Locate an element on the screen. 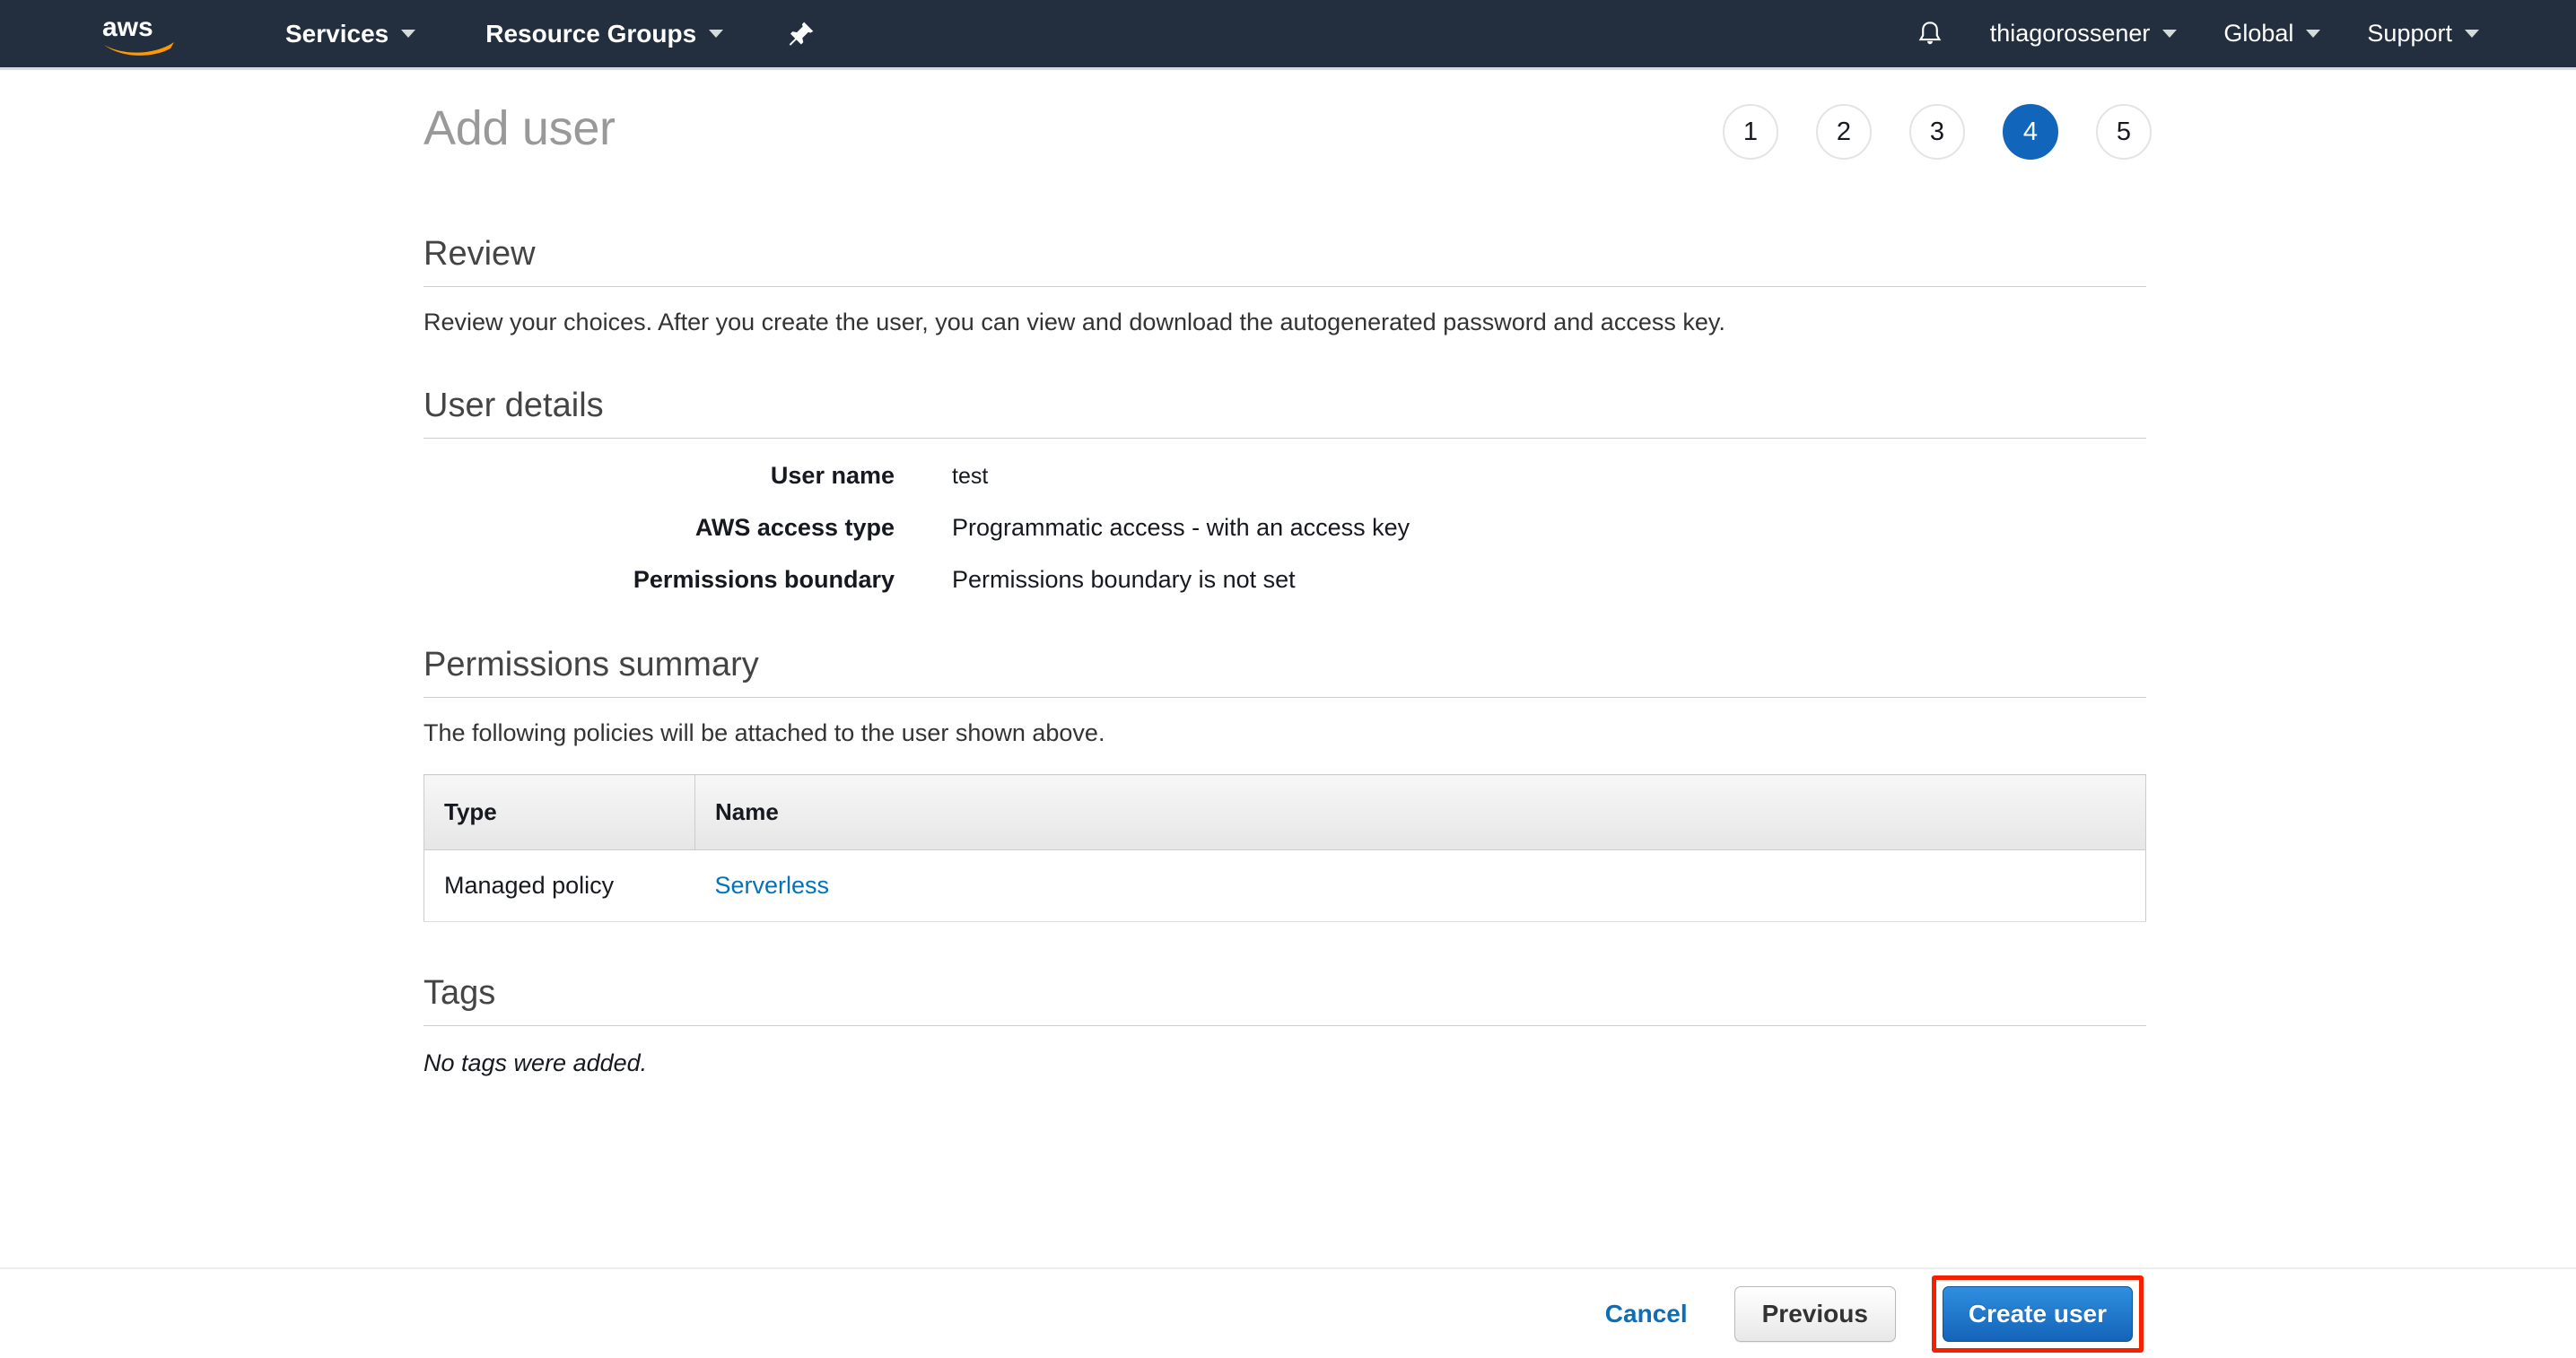 This screenshot has width=2576, height=1358. nav-support-label: Support is located at coordinates (2409, 33).